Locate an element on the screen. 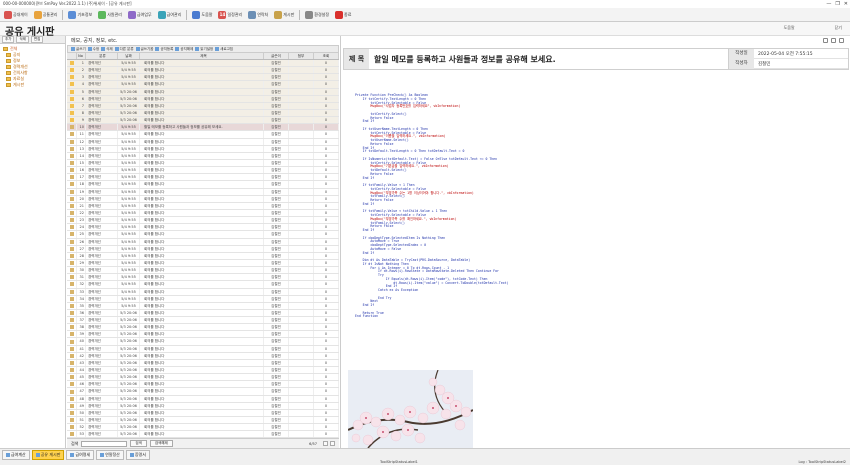  table-row: 3 경력개선 5/4 9:55 회의를 합니다 김철민 0 is located at coordinates (203, 78).